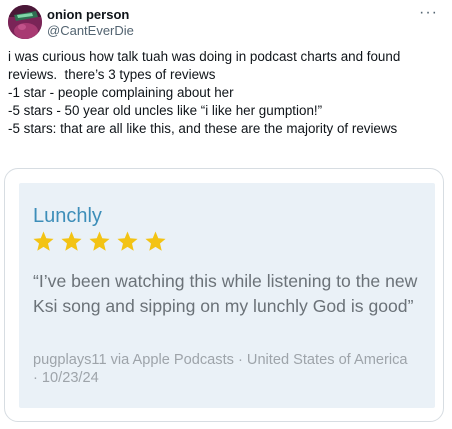  I want to click on user-names: onion person @CantEverDie, so click(90, 23).